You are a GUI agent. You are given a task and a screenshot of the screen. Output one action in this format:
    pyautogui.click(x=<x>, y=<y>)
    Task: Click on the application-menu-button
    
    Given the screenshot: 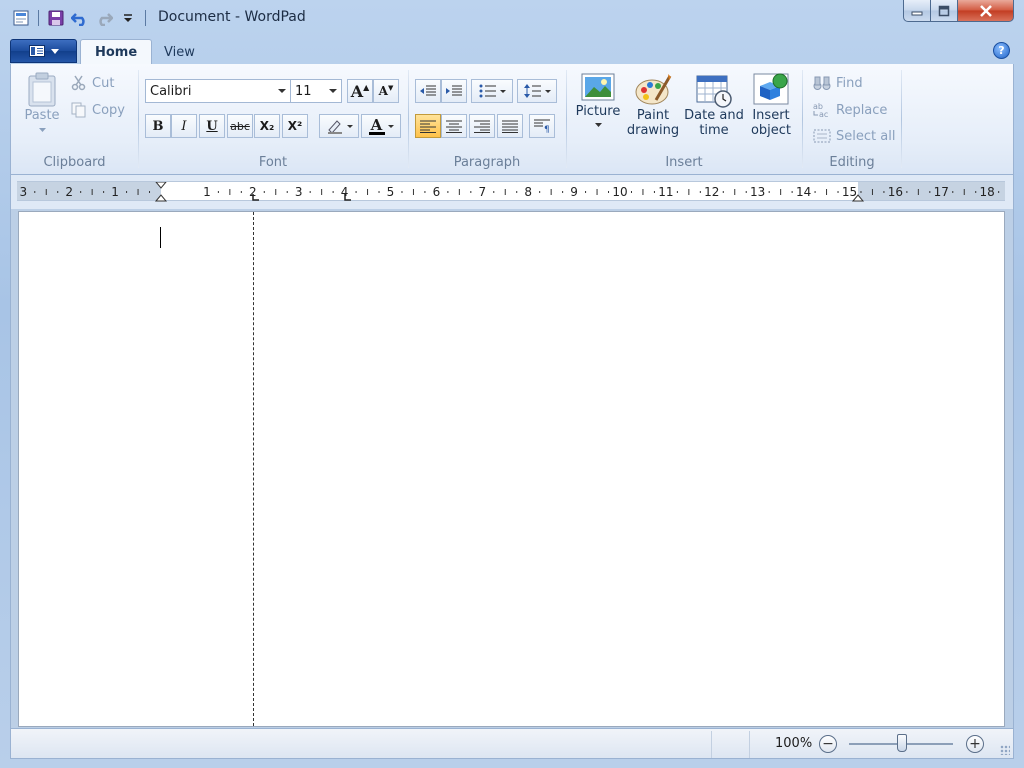 What is the action you would take?
    pyautogui.click(x=43, y=51)
    